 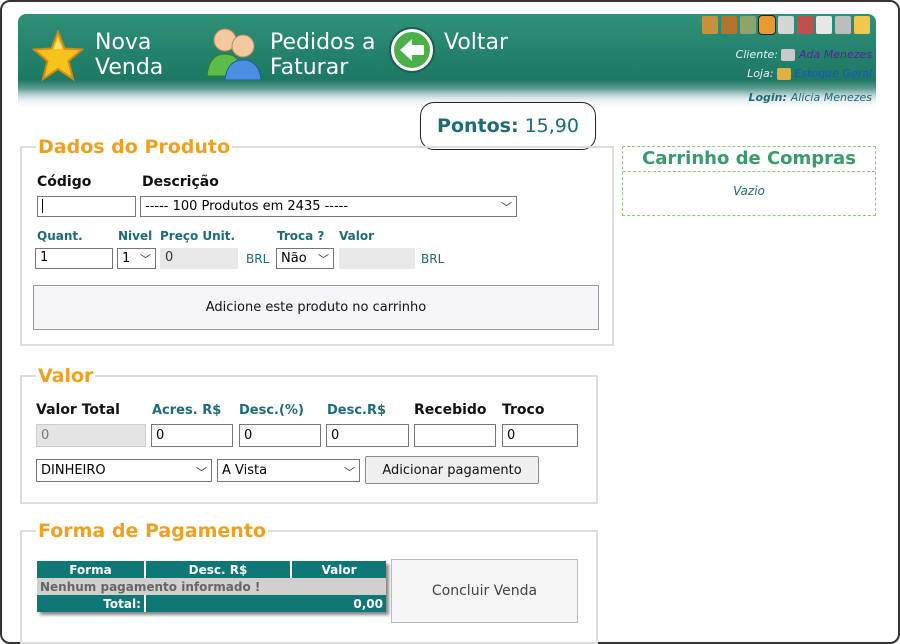 What do you see at coordinates (484, 591) in the screenshot?
I see `concluir-venda-button: Concluir Venda` at bounding box center [484, 591].